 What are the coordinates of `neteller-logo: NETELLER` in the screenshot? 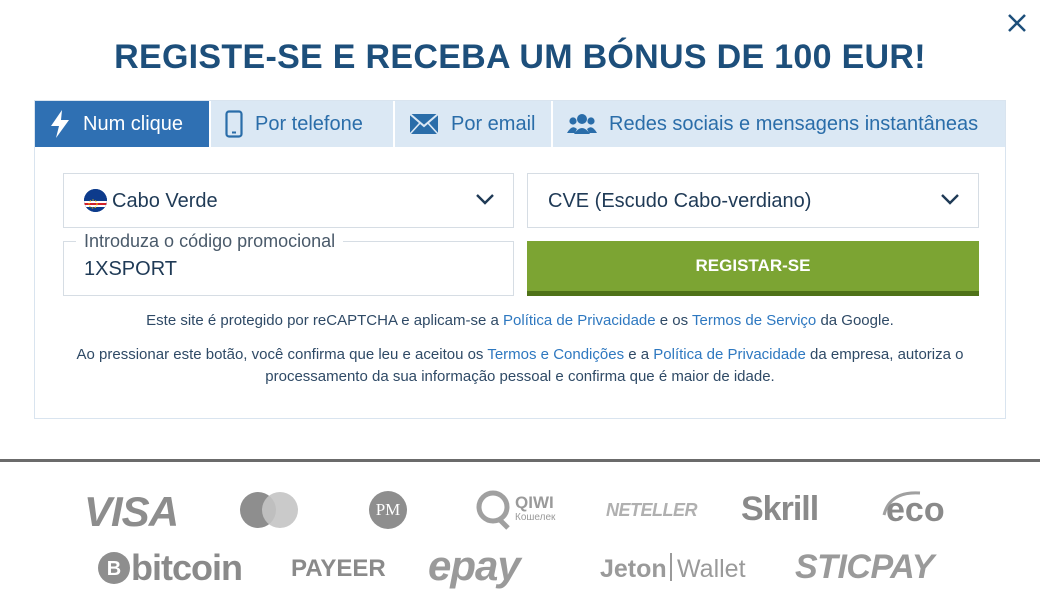 It's located at (652, 510).